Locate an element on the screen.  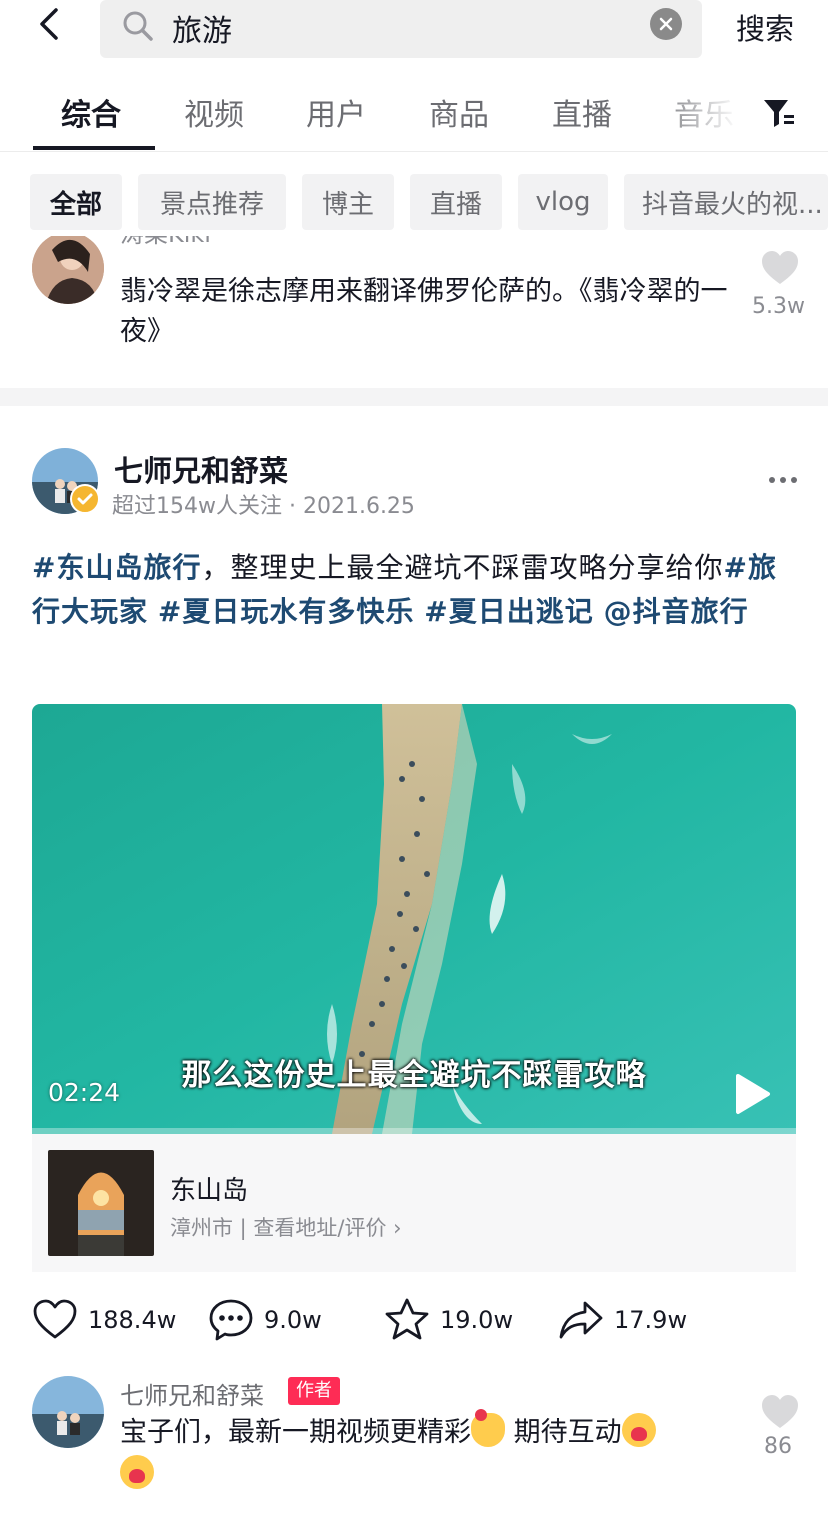
verified-badge-icon is located at coordinates (85, 499).